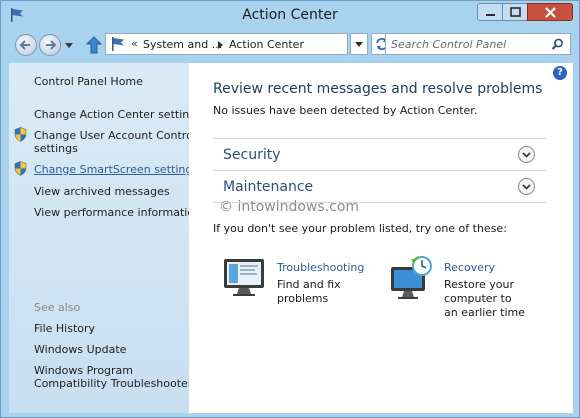  Describe the element at coordinates (69, 45) in the screenshot. I see `recent-pages-dropdown-icon` at that location.